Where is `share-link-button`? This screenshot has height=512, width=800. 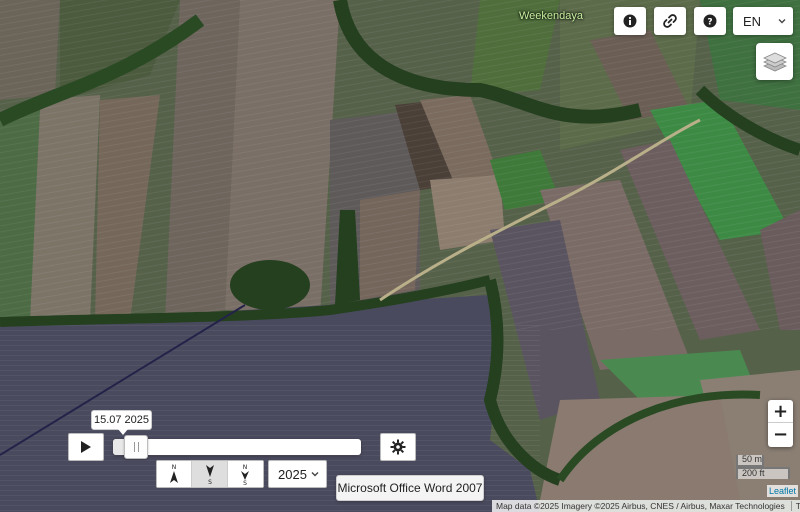
share-link-button is located at coordinates (670, 21).